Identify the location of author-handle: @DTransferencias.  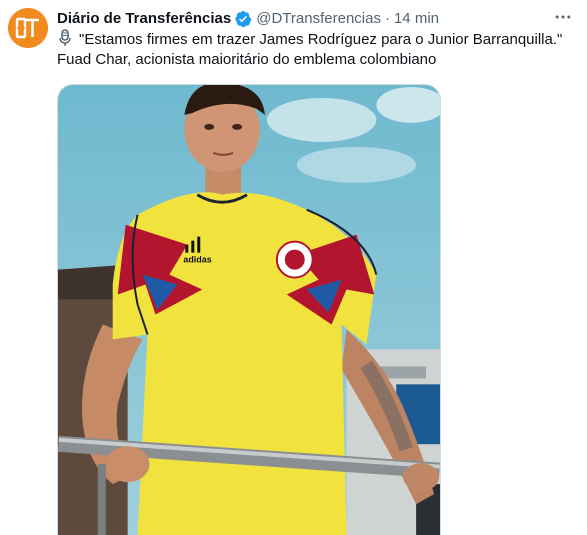
(318, 19).